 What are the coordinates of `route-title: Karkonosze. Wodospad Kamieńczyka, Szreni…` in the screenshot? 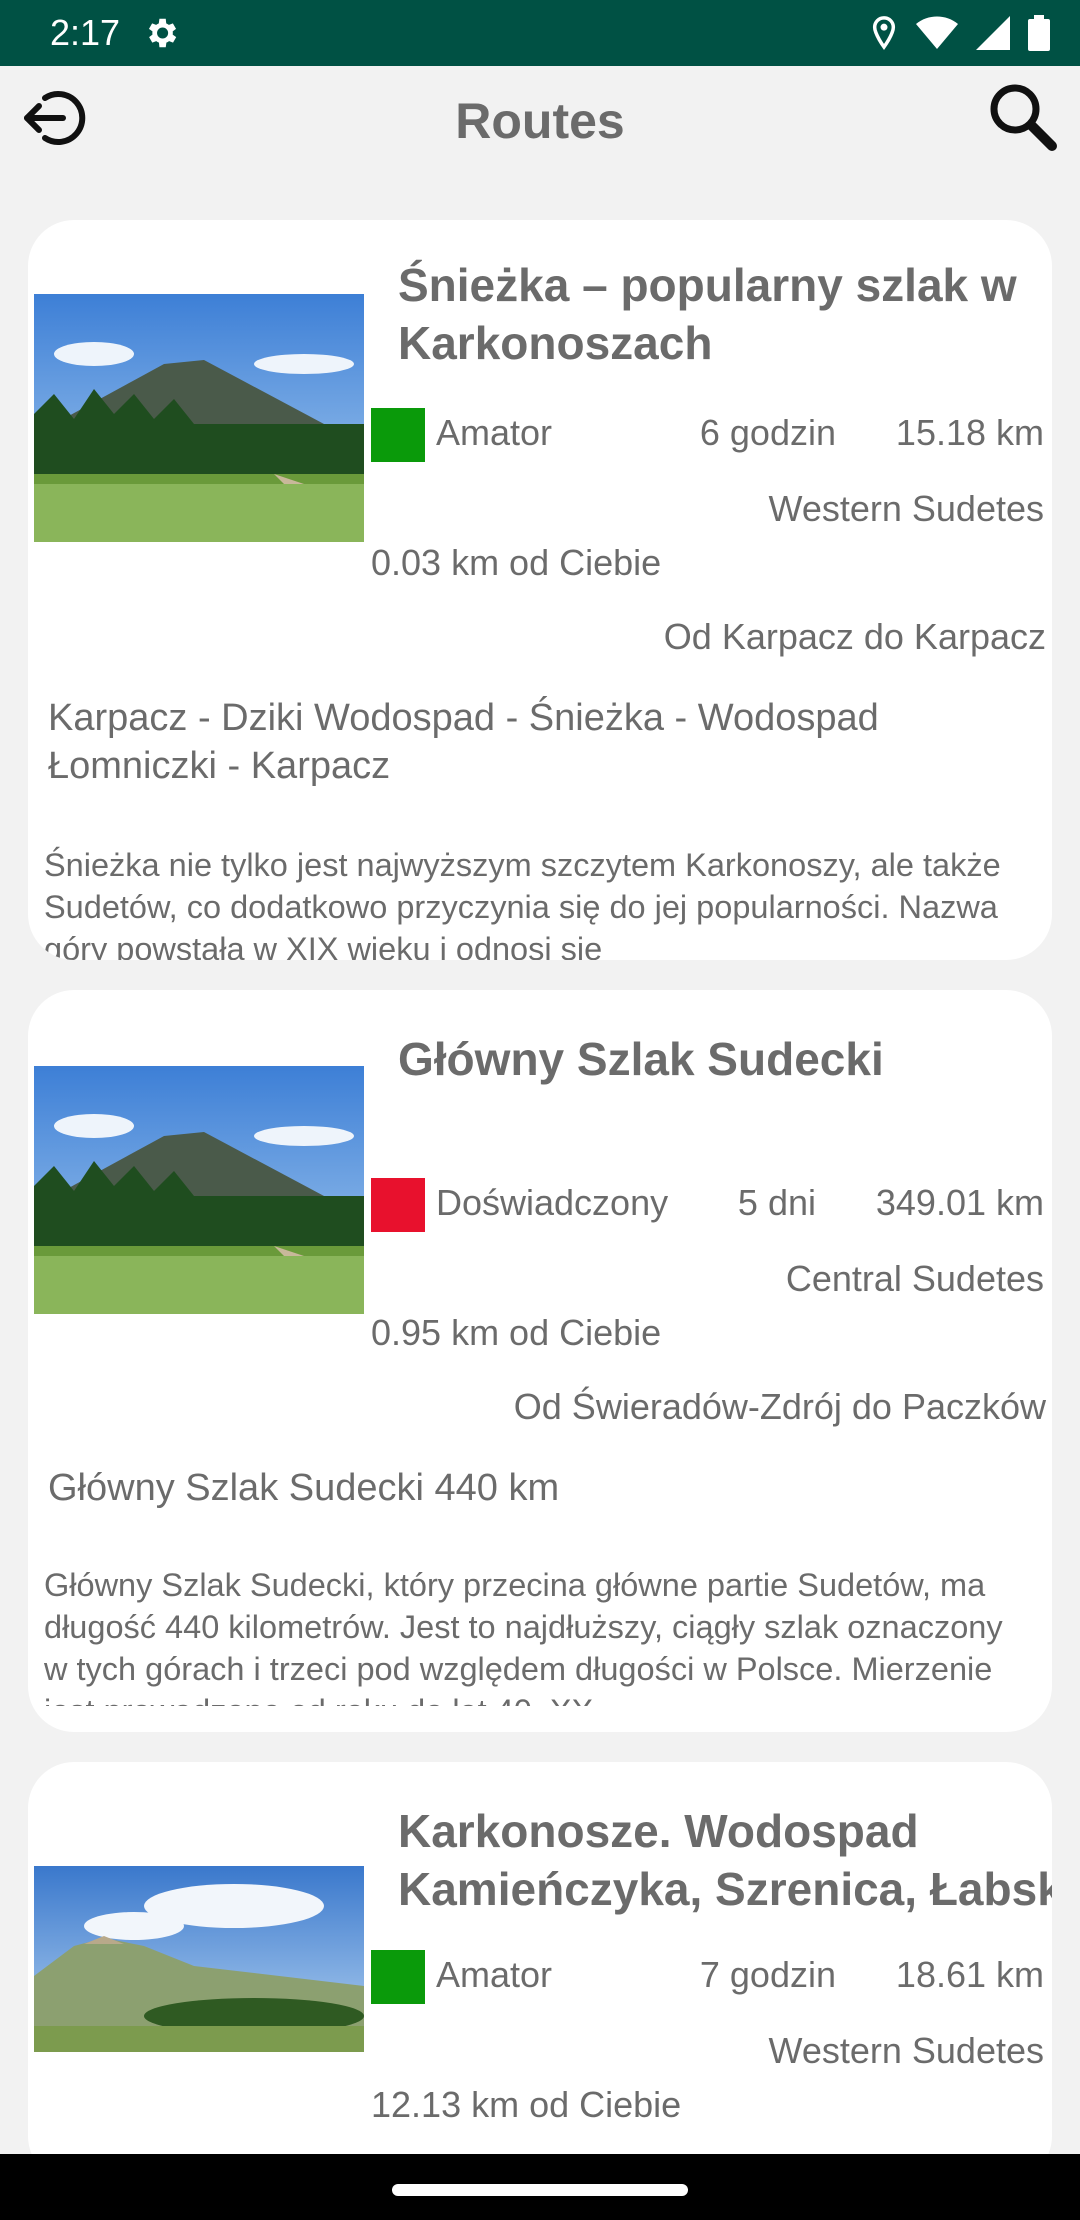 It's located at (725, 1860).